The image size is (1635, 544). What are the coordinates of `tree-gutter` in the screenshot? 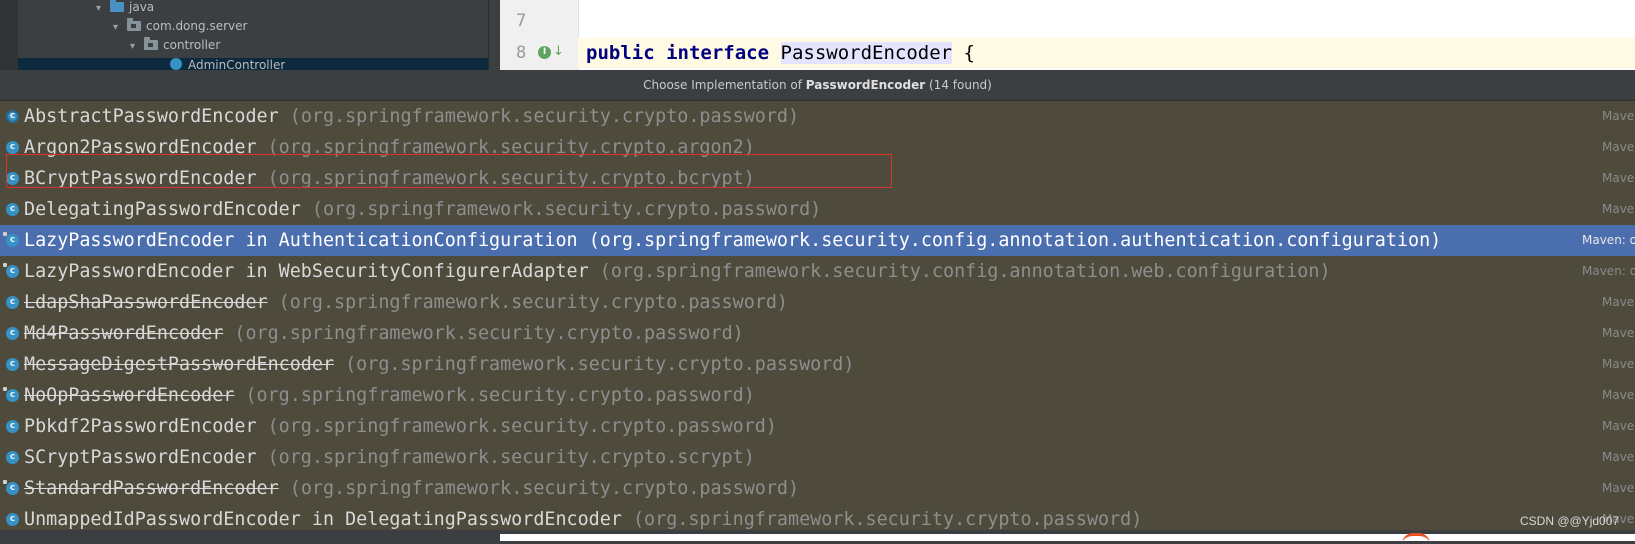 It's located at (9, 35).